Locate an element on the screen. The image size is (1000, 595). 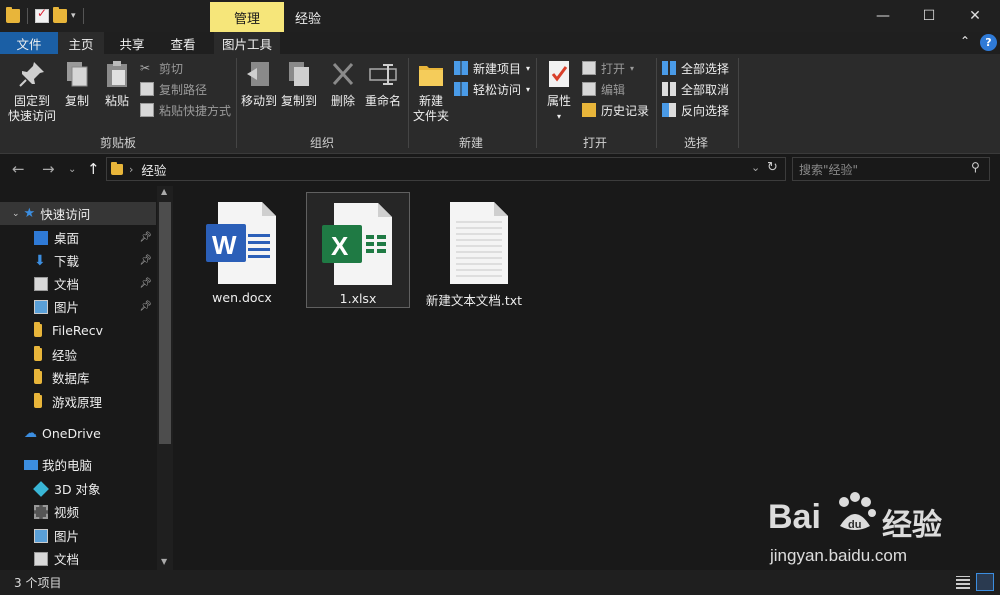
edit-icon is located at coordinates (589, 89).